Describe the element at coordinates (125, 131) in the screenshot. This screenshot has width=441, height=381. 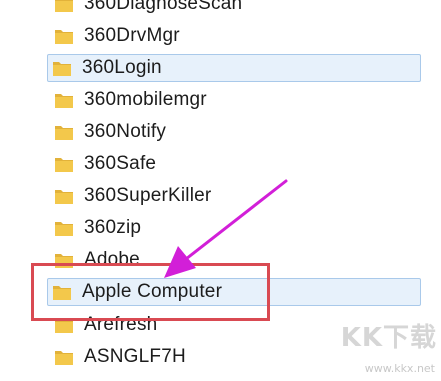
I see `folder-label: 360Notify` at that location.